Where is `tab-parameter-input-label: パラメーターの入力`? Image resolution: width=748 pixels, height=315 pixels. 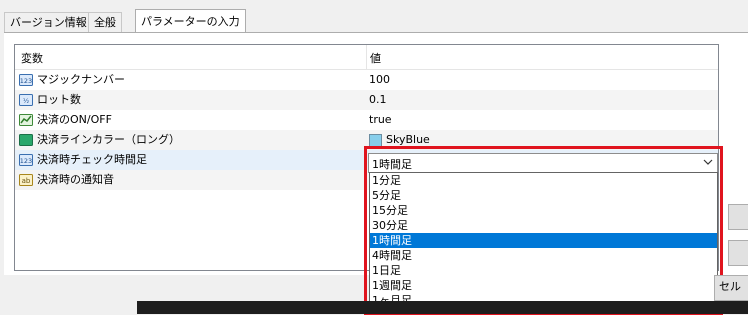
tab-parameter-input-label: パラメーターの入力 is located at coordinates (190, 21).